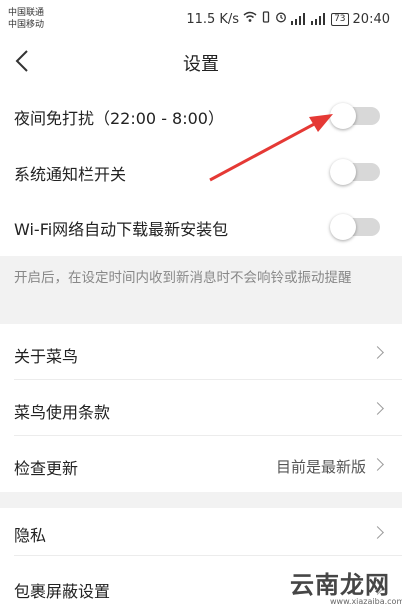  I want to click on carrier-2: 中国移动, so click(26, 25).